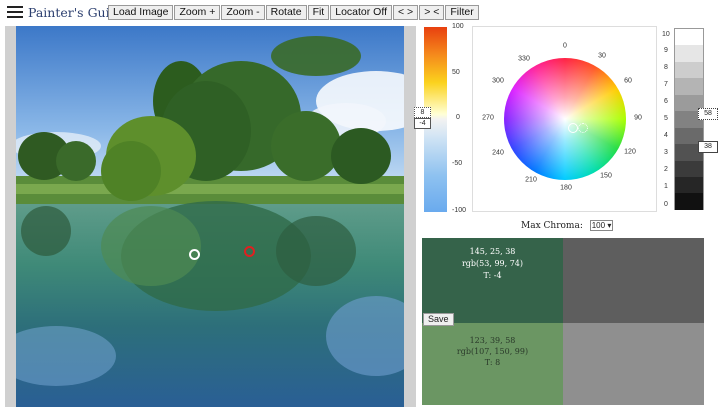  Describe the element at coordinates (457, 163) in the screenshot. I see `value-bar-label: -50` at that location.